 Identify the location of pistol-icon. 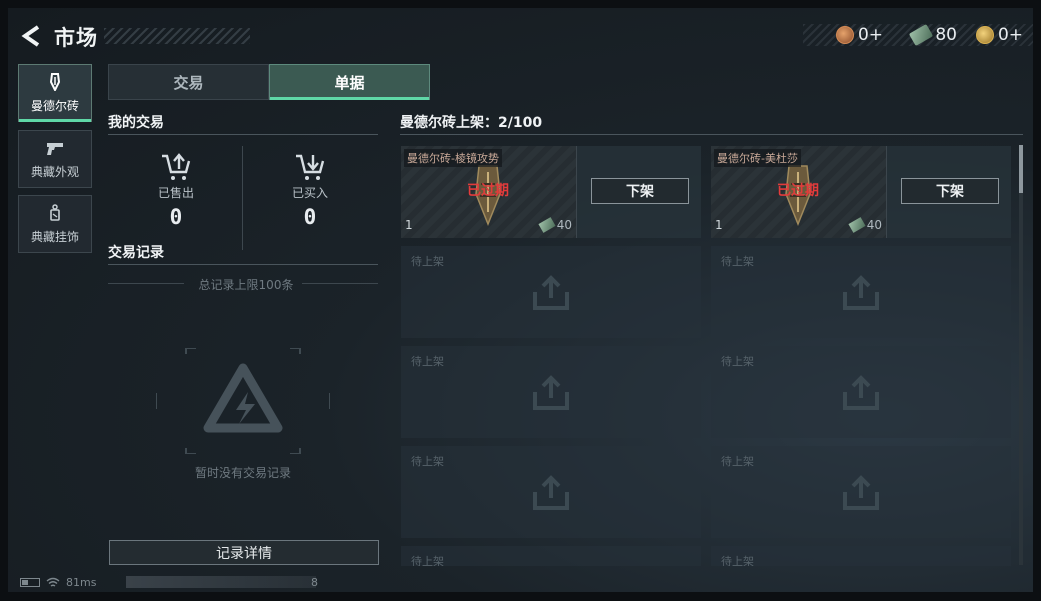
(55, 148).